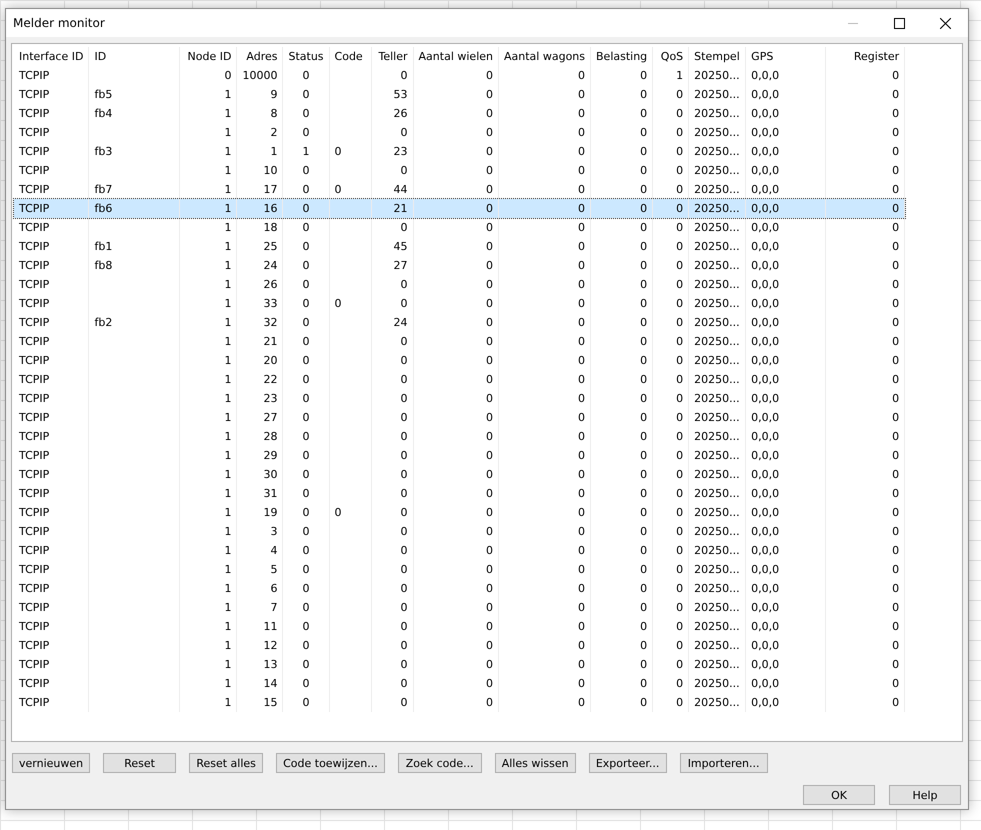 The height and width of the screenshot is (830, 981). I want to click on table-row: TCPIP 1 27 0 0 0 0 0 0 20250... 0,0,0 0, so click(459, 417).